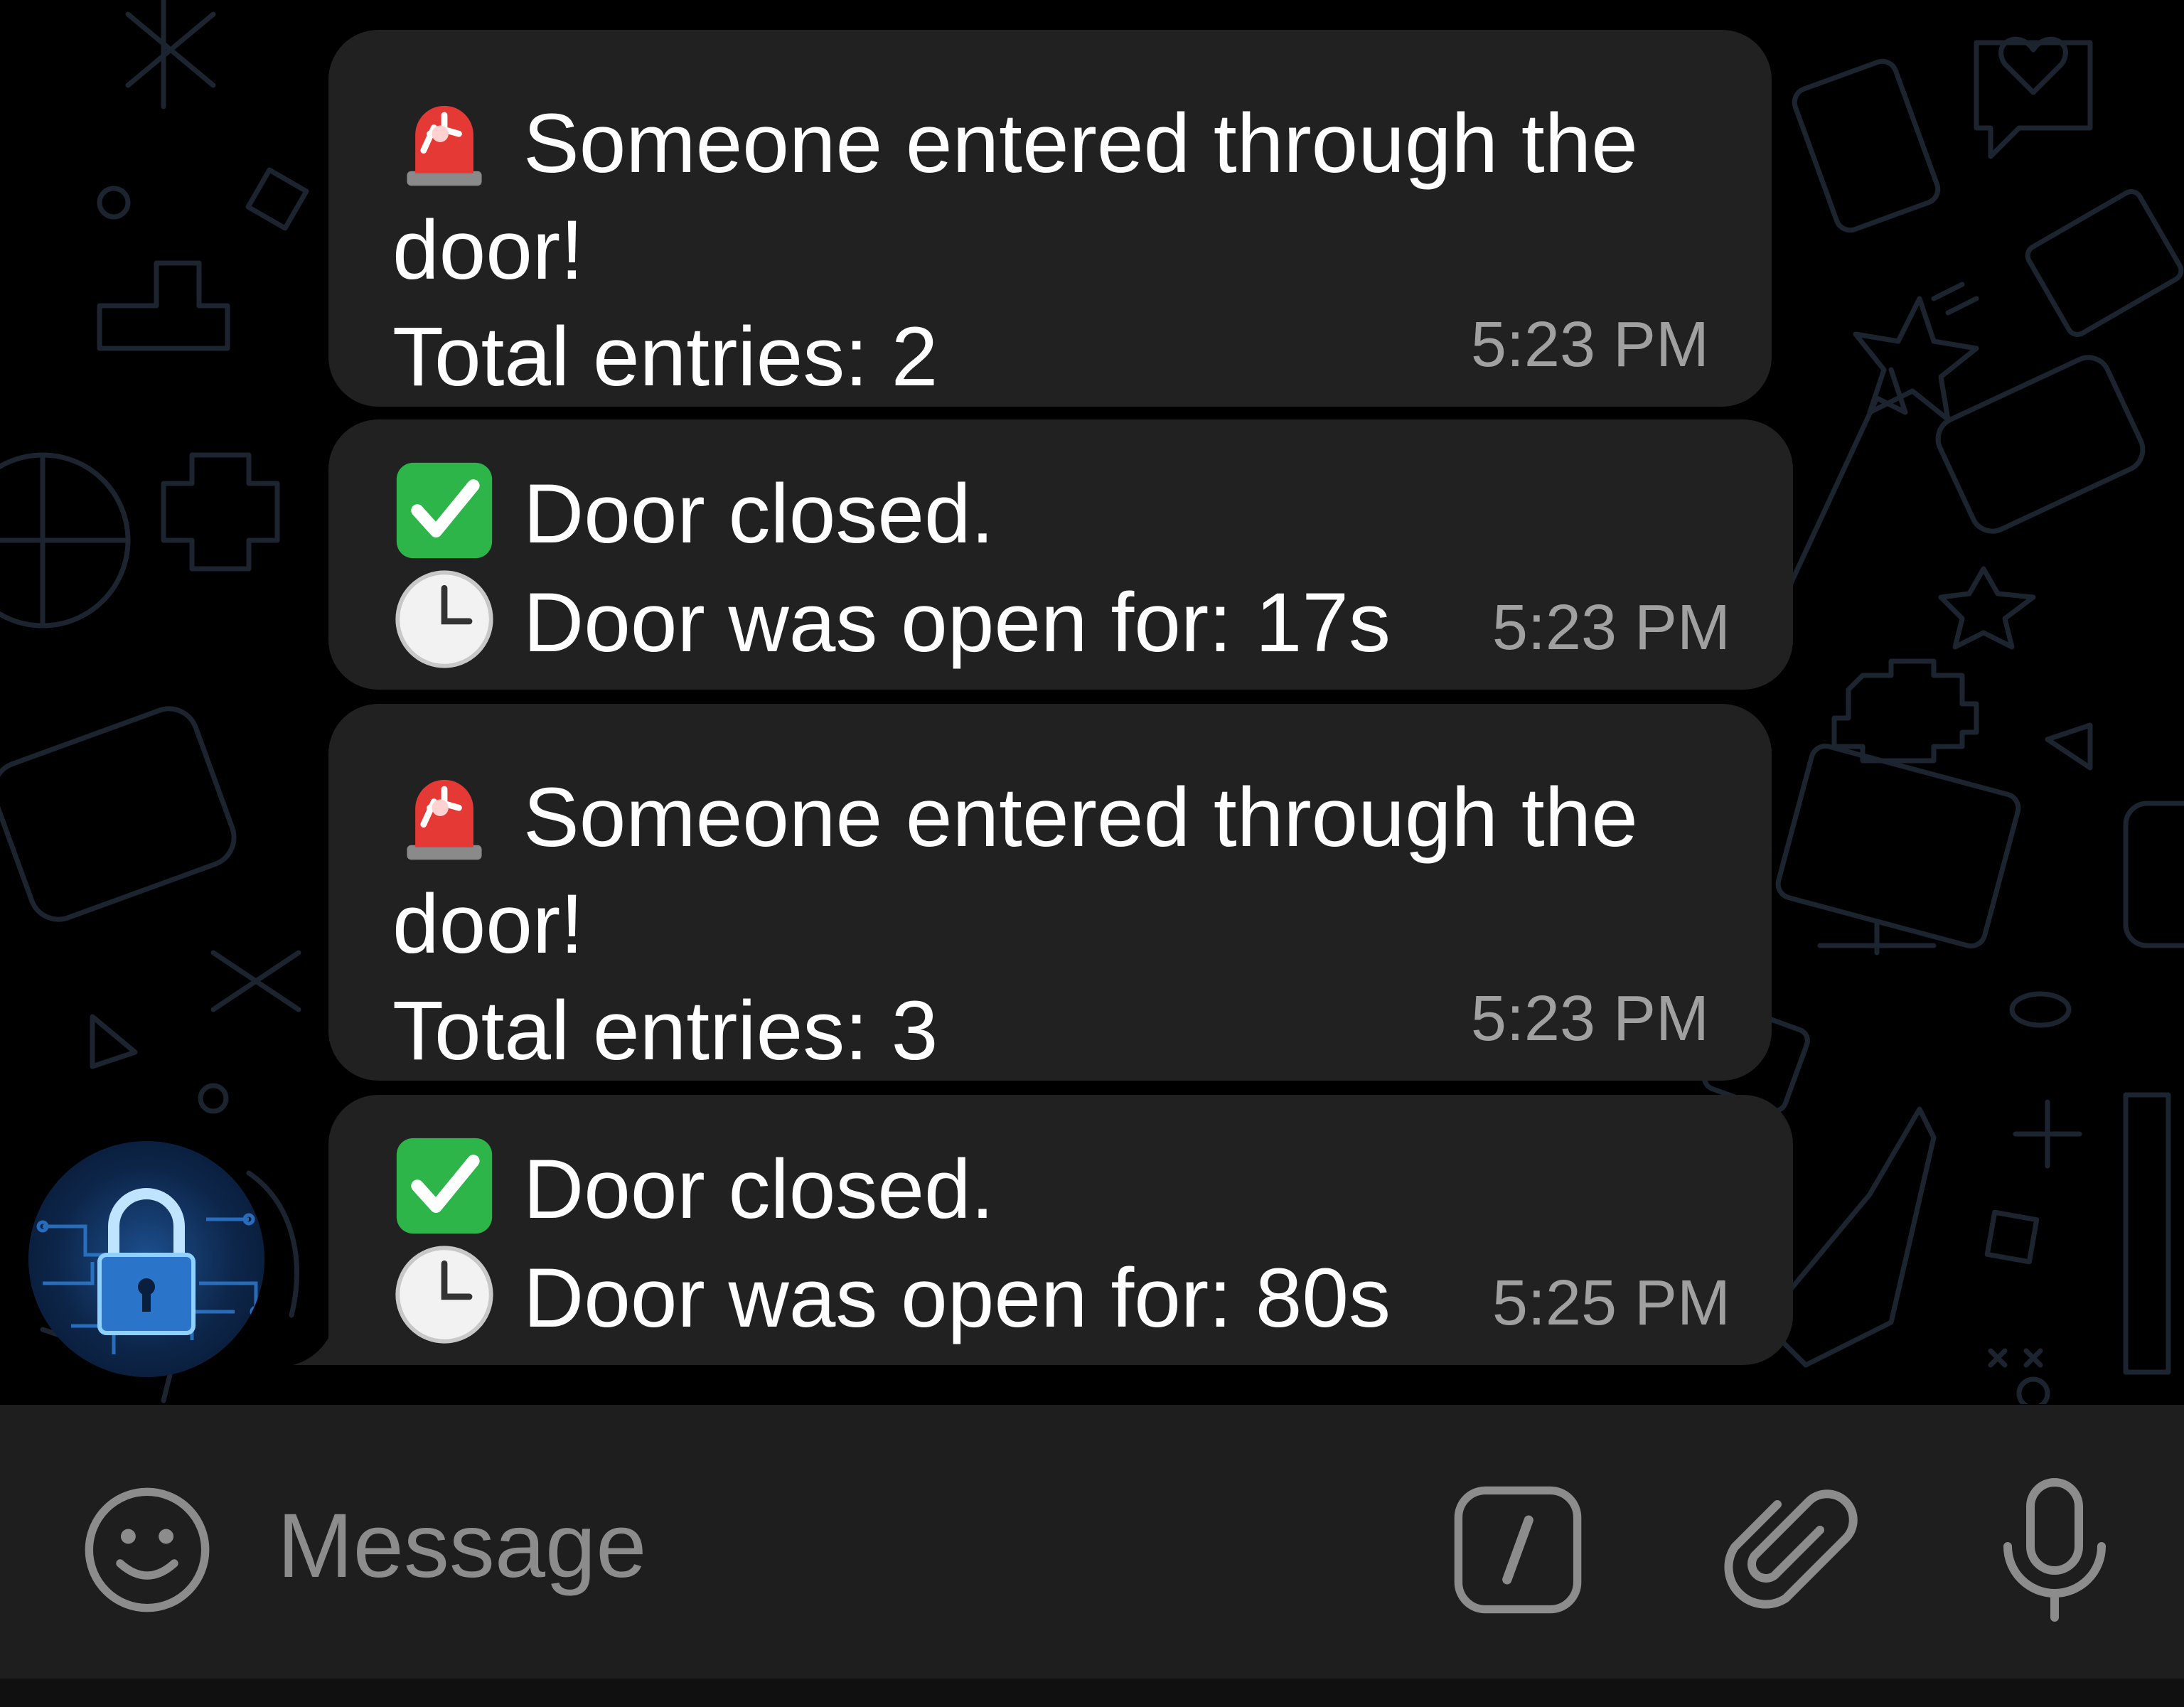 The image size is (2184, 1707). Describe the element at coordinates (1518, 1549) in the screenshot. I see `bot-commands-icon` at that location.